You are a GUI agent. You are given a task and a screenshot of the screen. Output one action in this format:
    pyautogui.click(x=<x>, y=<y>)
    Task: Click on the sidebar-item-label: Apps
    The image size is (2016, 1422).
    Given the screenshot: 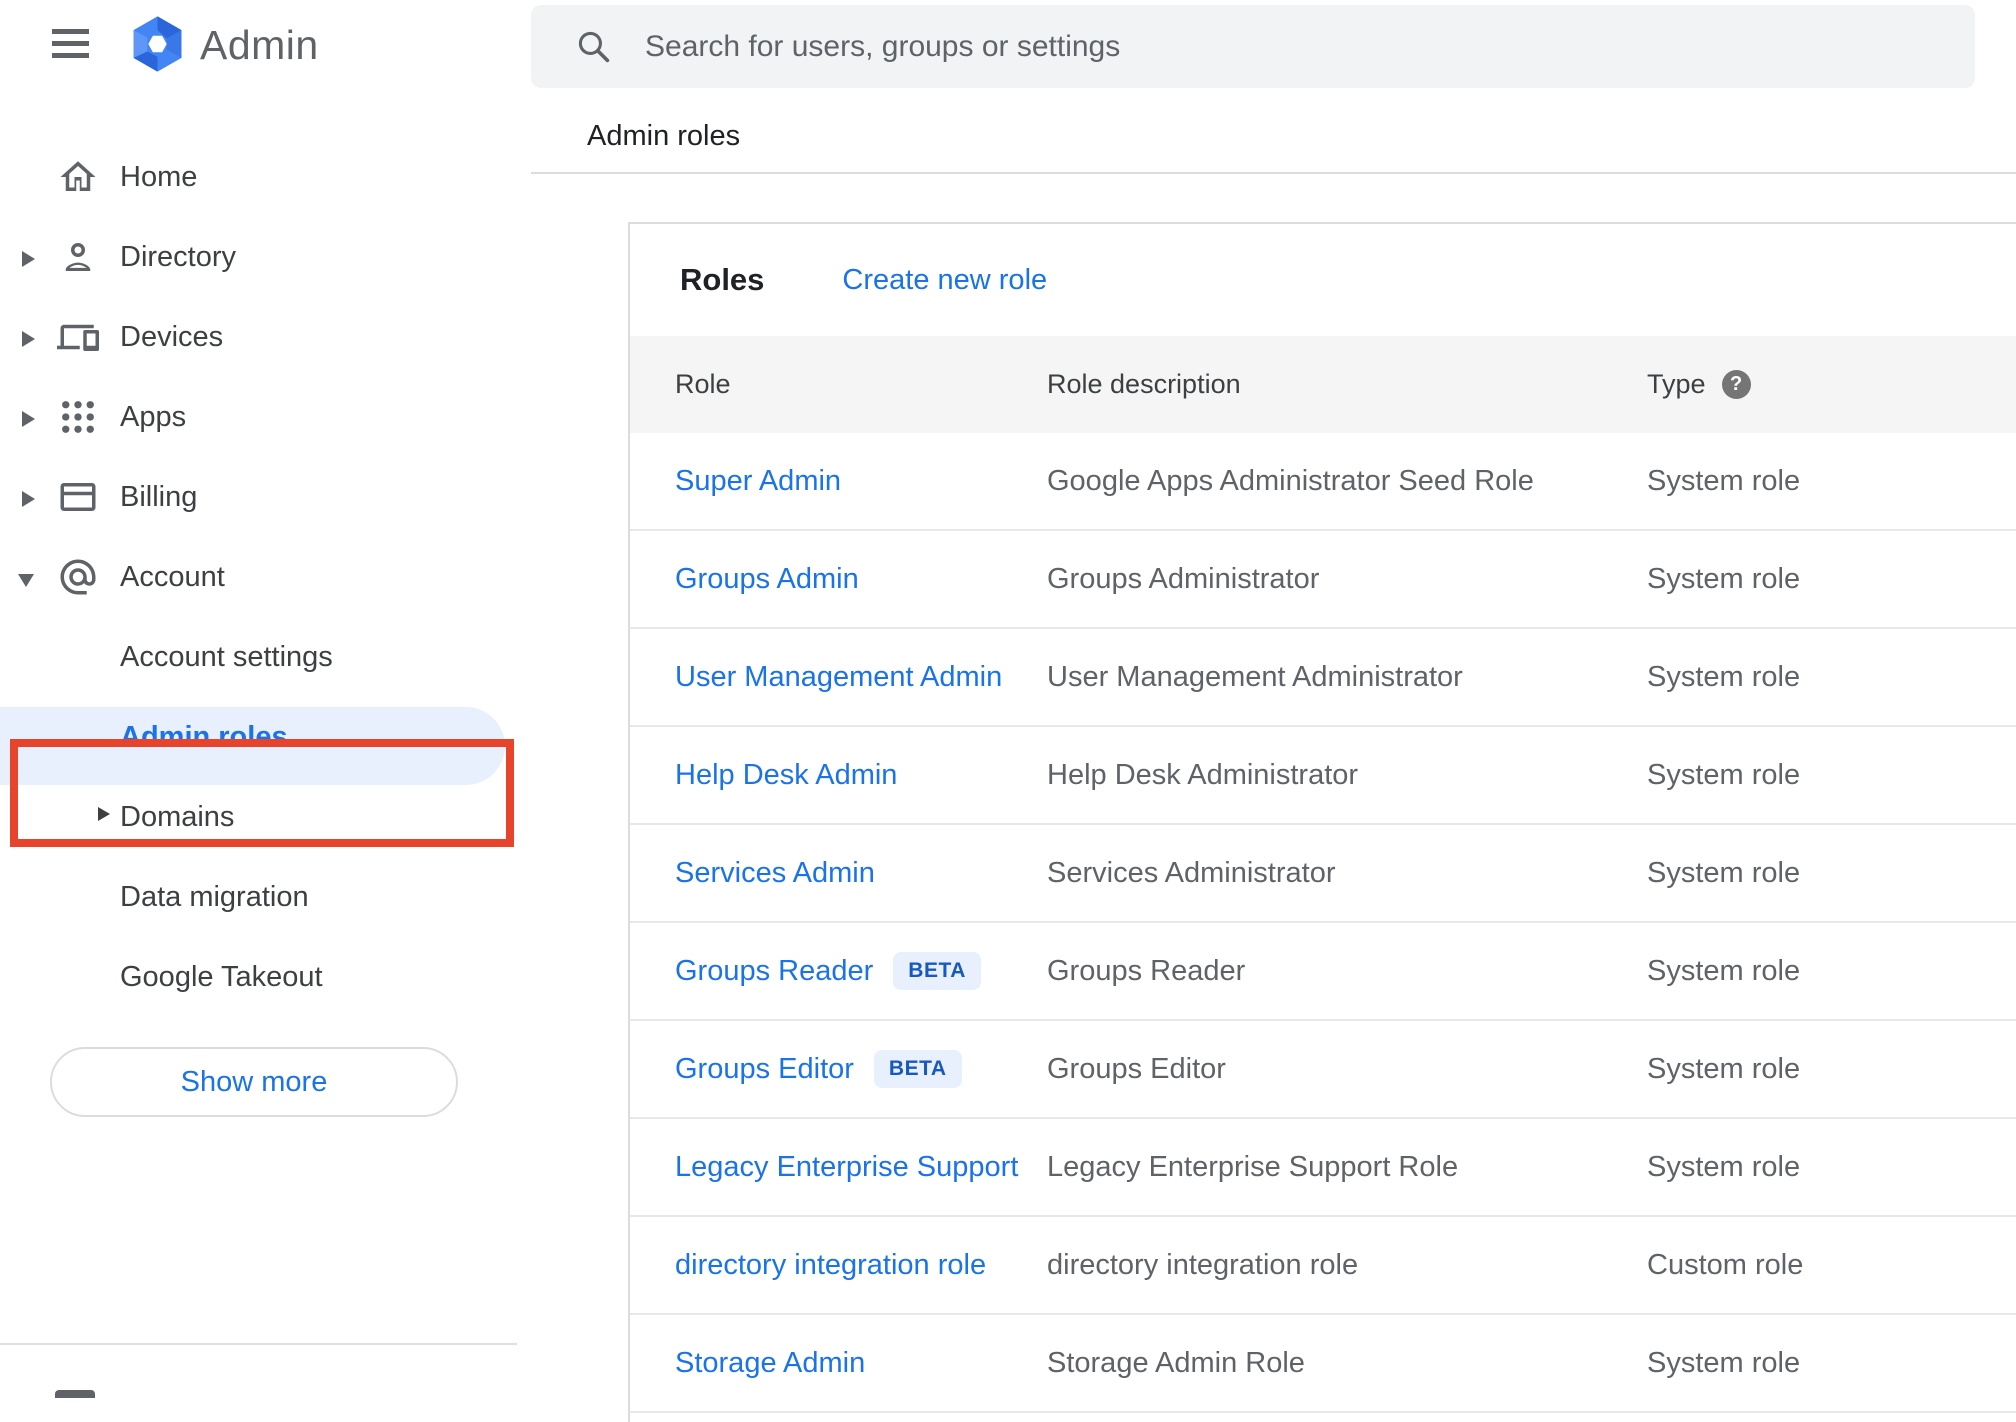 What is the action you would take?
    pyautogui.click(x=153, y=416)
    